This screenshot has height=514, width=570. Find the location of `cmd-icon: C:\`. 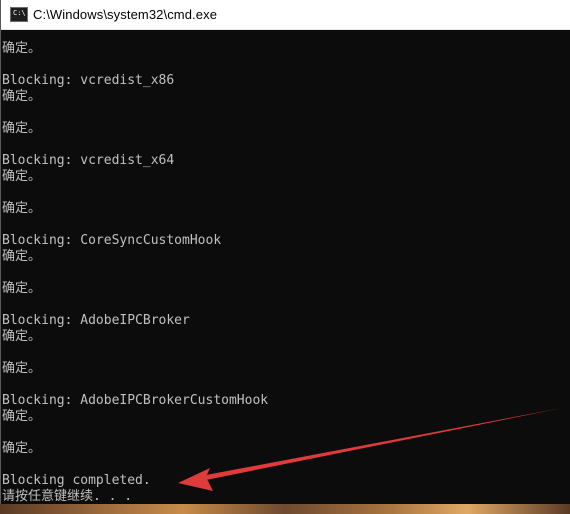

cmd-icon: C:\ is located at coordinates (19, 14).